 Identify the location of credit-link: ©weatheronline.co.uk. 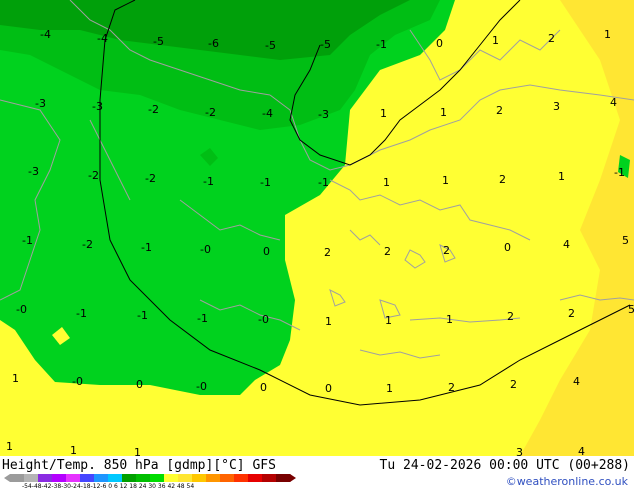
(567, 481).